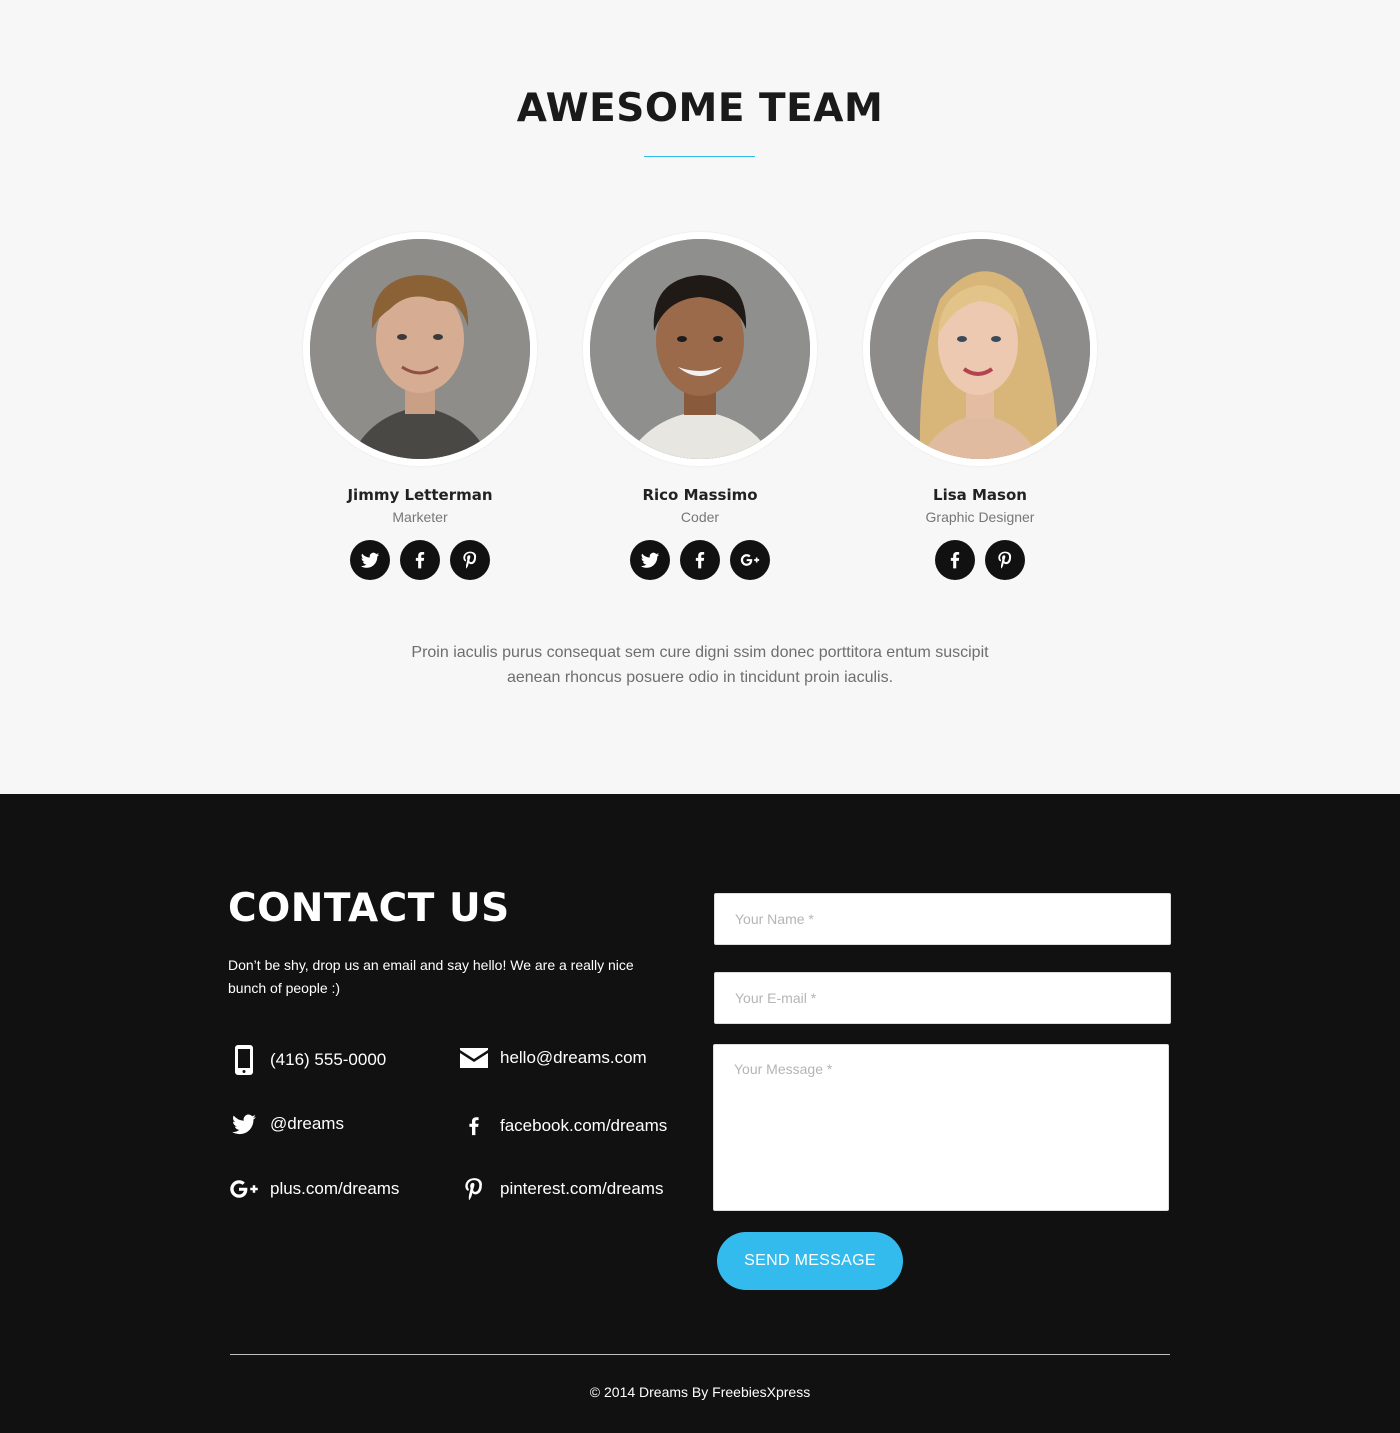  I want to click on member-role: Marketer, so click(420, 517).